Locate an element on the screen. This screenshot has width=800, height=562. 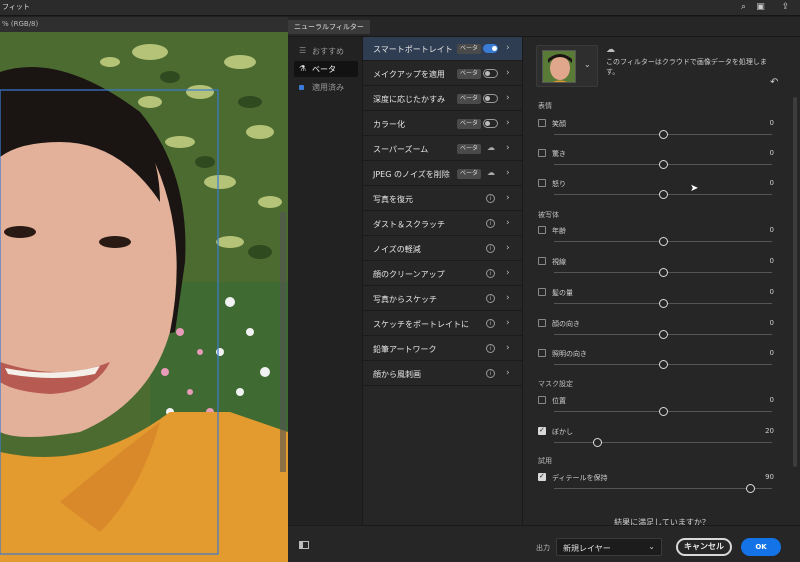
filter-photo-to-sketch: 写真からスケッチ i › is located at coordinates (442, 299).